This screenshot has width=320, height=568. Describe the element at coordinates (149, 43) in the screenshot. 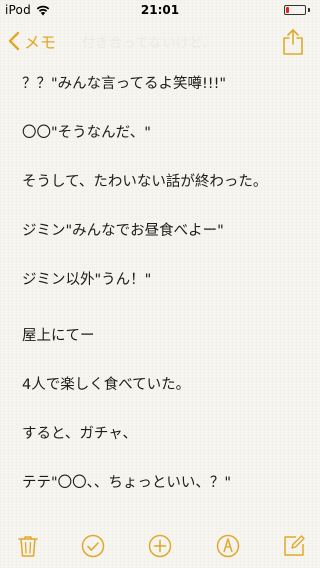

I see `scrolled-title-ghost: 付き合ってないけど、` at that location.